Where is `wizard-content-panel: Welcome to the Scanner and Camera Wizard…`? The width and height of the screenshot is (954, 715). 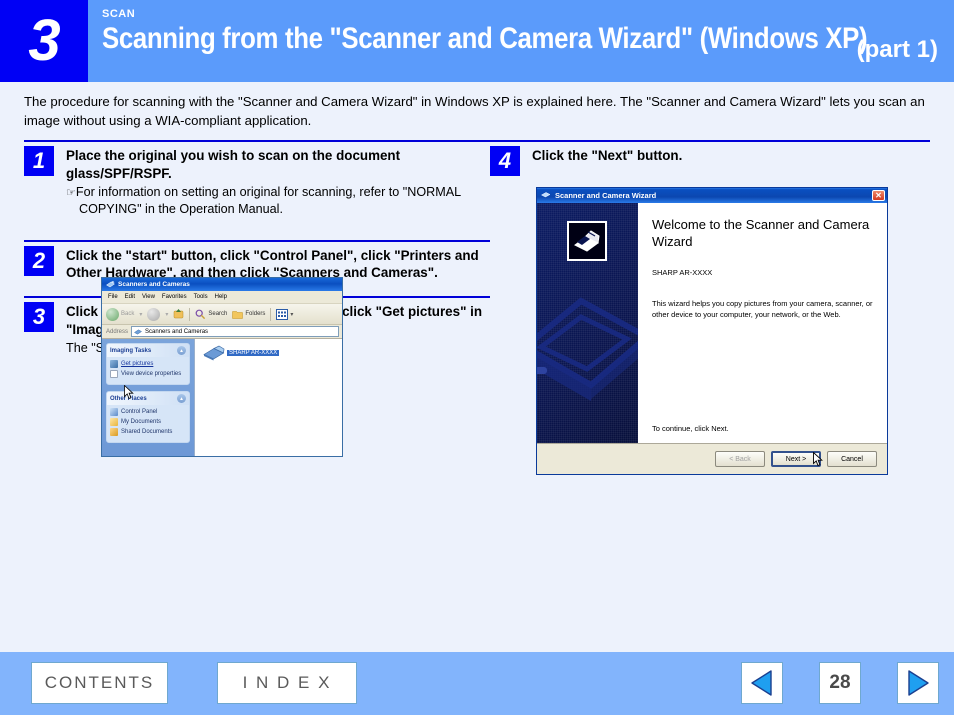
wizard-content-panel: Welcome to the Scanner and Camera Wizard… is located at coordinates (762, 323).